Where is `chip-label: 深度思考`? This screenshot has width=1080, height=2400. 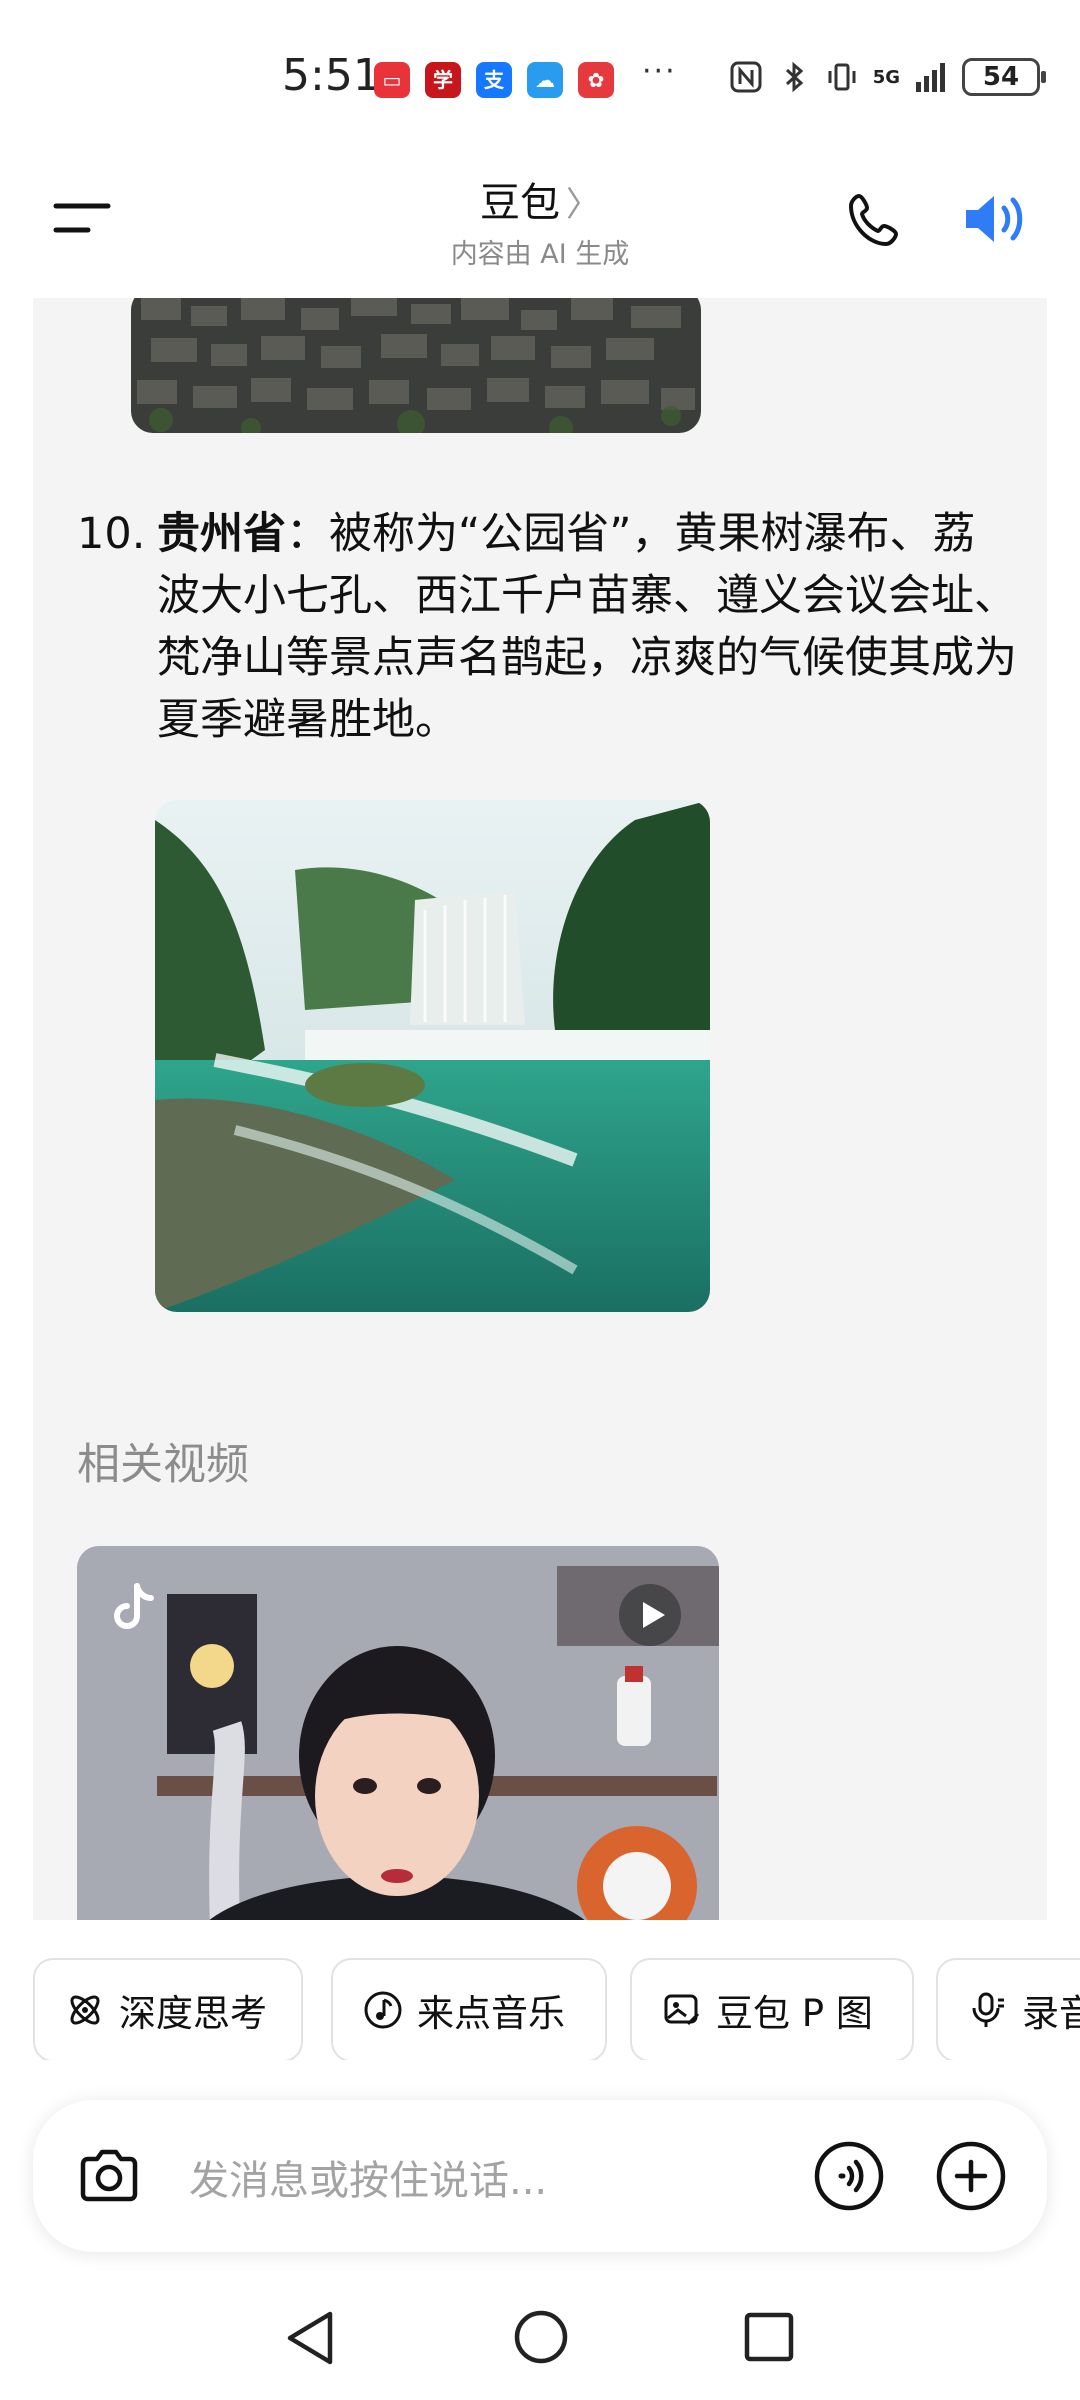 chip-label: 深度思考 is located at coordinates (193, 2013).